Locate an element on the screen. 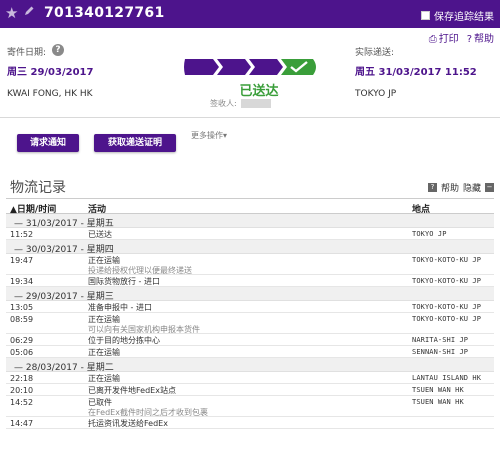 The height and width of the screenshot is (459, 500). print-link: ⎙ 打印 is located at coordinates (444, 37).